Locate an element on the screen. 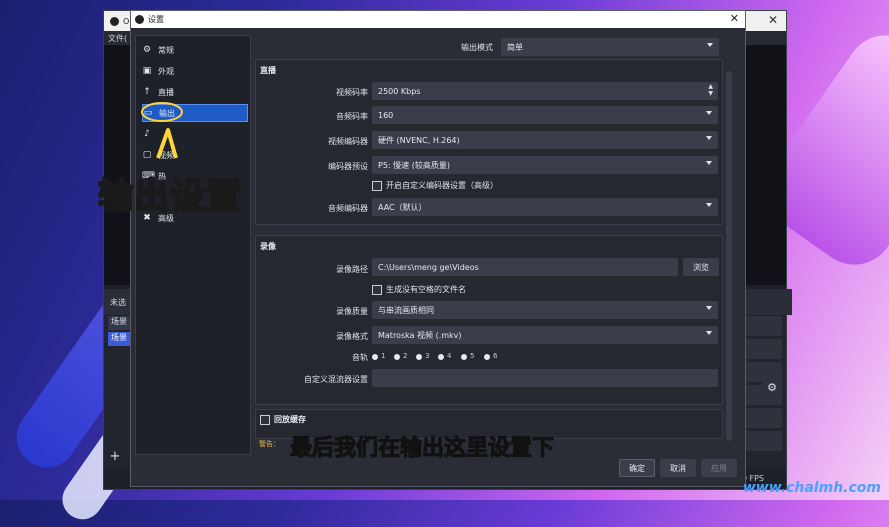 Image resolution: width=889 pixels, height=527 pixels. recording-path-value: C:\Users\meng ge\Videos is located at coordinates (428, 267).